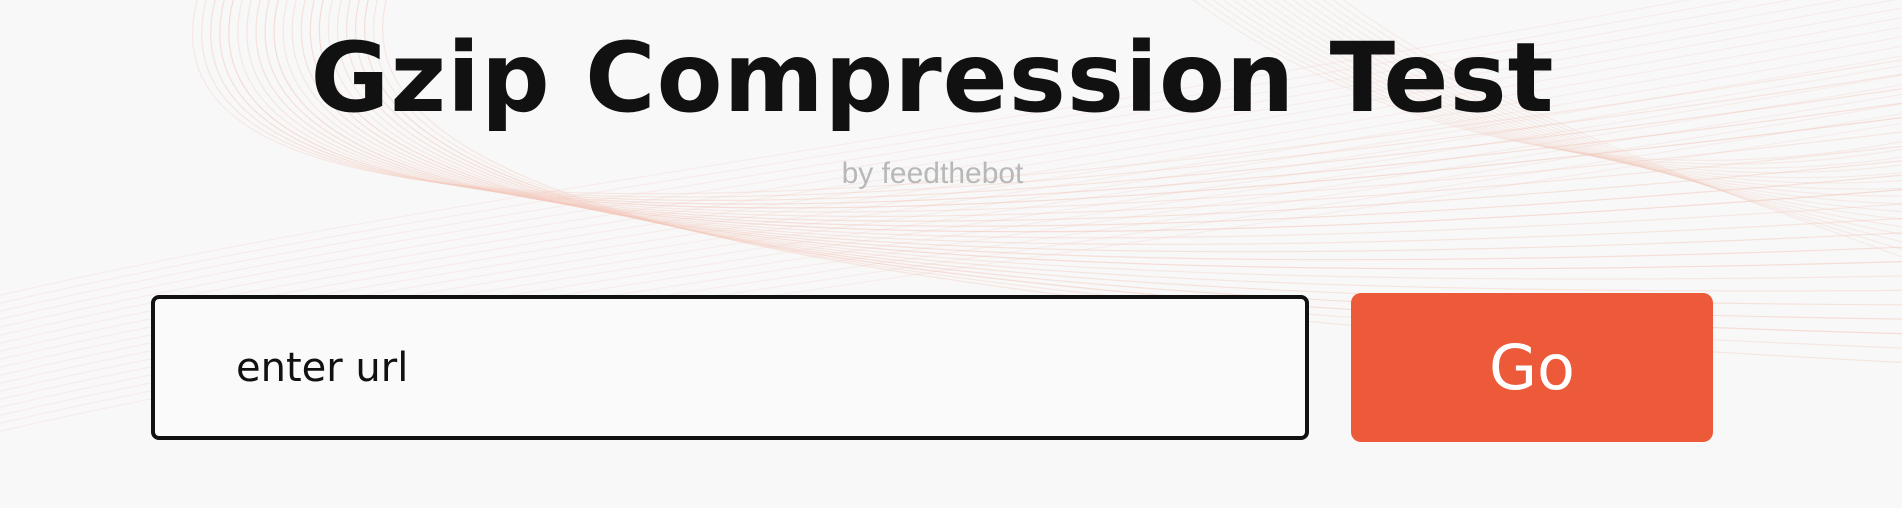  Describe the element at coordinates (1532, 367) in the screenshot. I see `go-button: Go` at that location.